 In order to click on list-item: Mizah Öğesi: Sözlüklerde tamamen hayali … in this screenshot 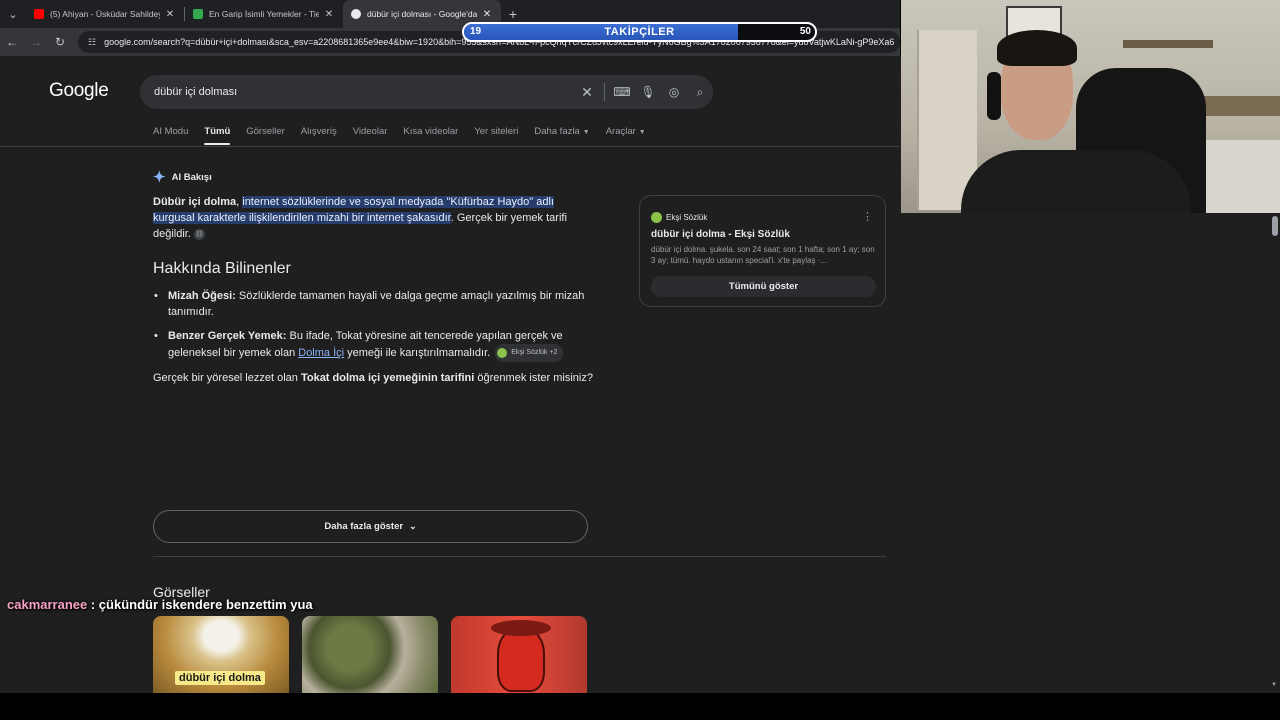, I will do `click(373, 304)`.